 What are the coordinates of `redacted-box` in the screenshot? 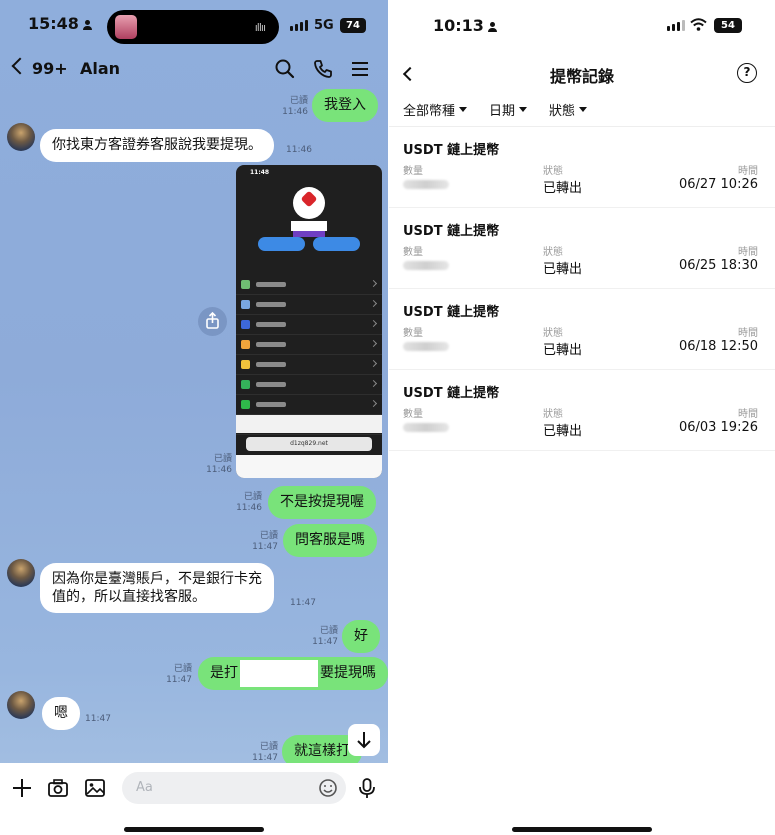 It's located at (279, 673).